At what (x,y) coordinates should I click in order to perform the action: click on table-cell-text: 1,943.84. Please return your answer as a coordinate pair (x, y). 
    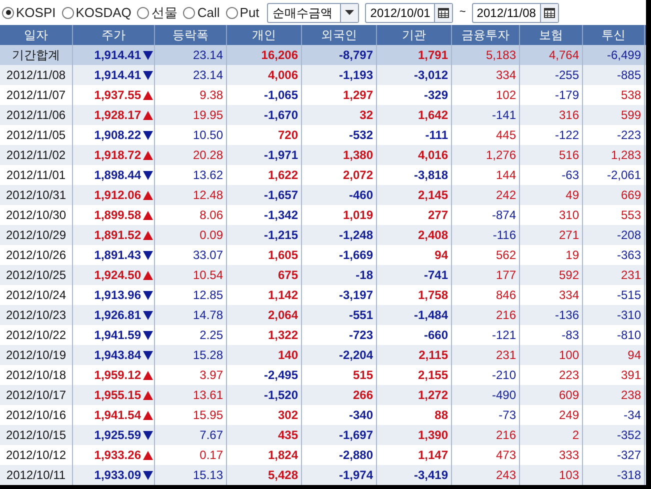
    Looking at the image, I should click on (117, 355).